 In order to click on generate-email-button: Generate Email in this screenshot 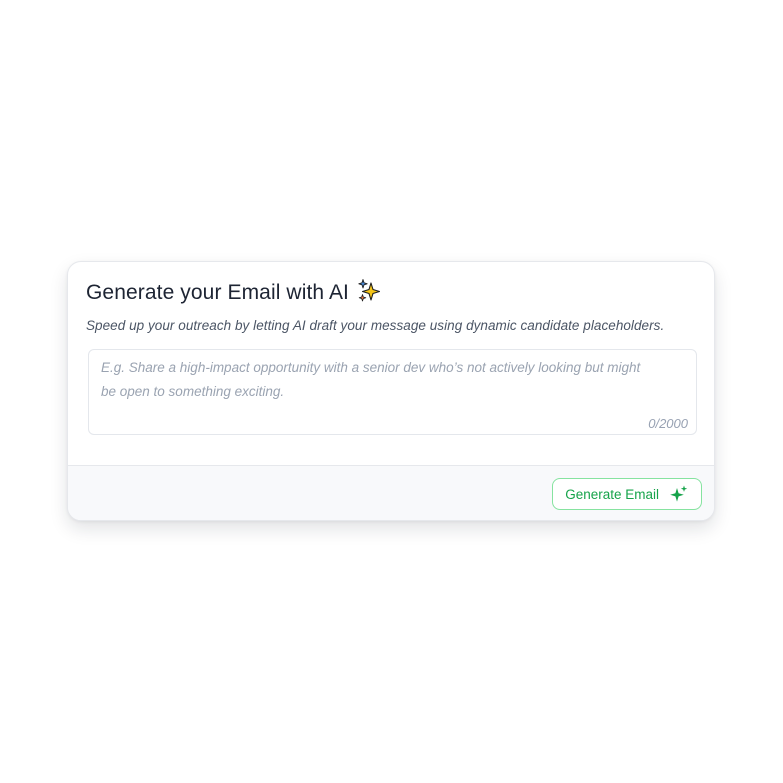, I will do `click(627, 494)`.